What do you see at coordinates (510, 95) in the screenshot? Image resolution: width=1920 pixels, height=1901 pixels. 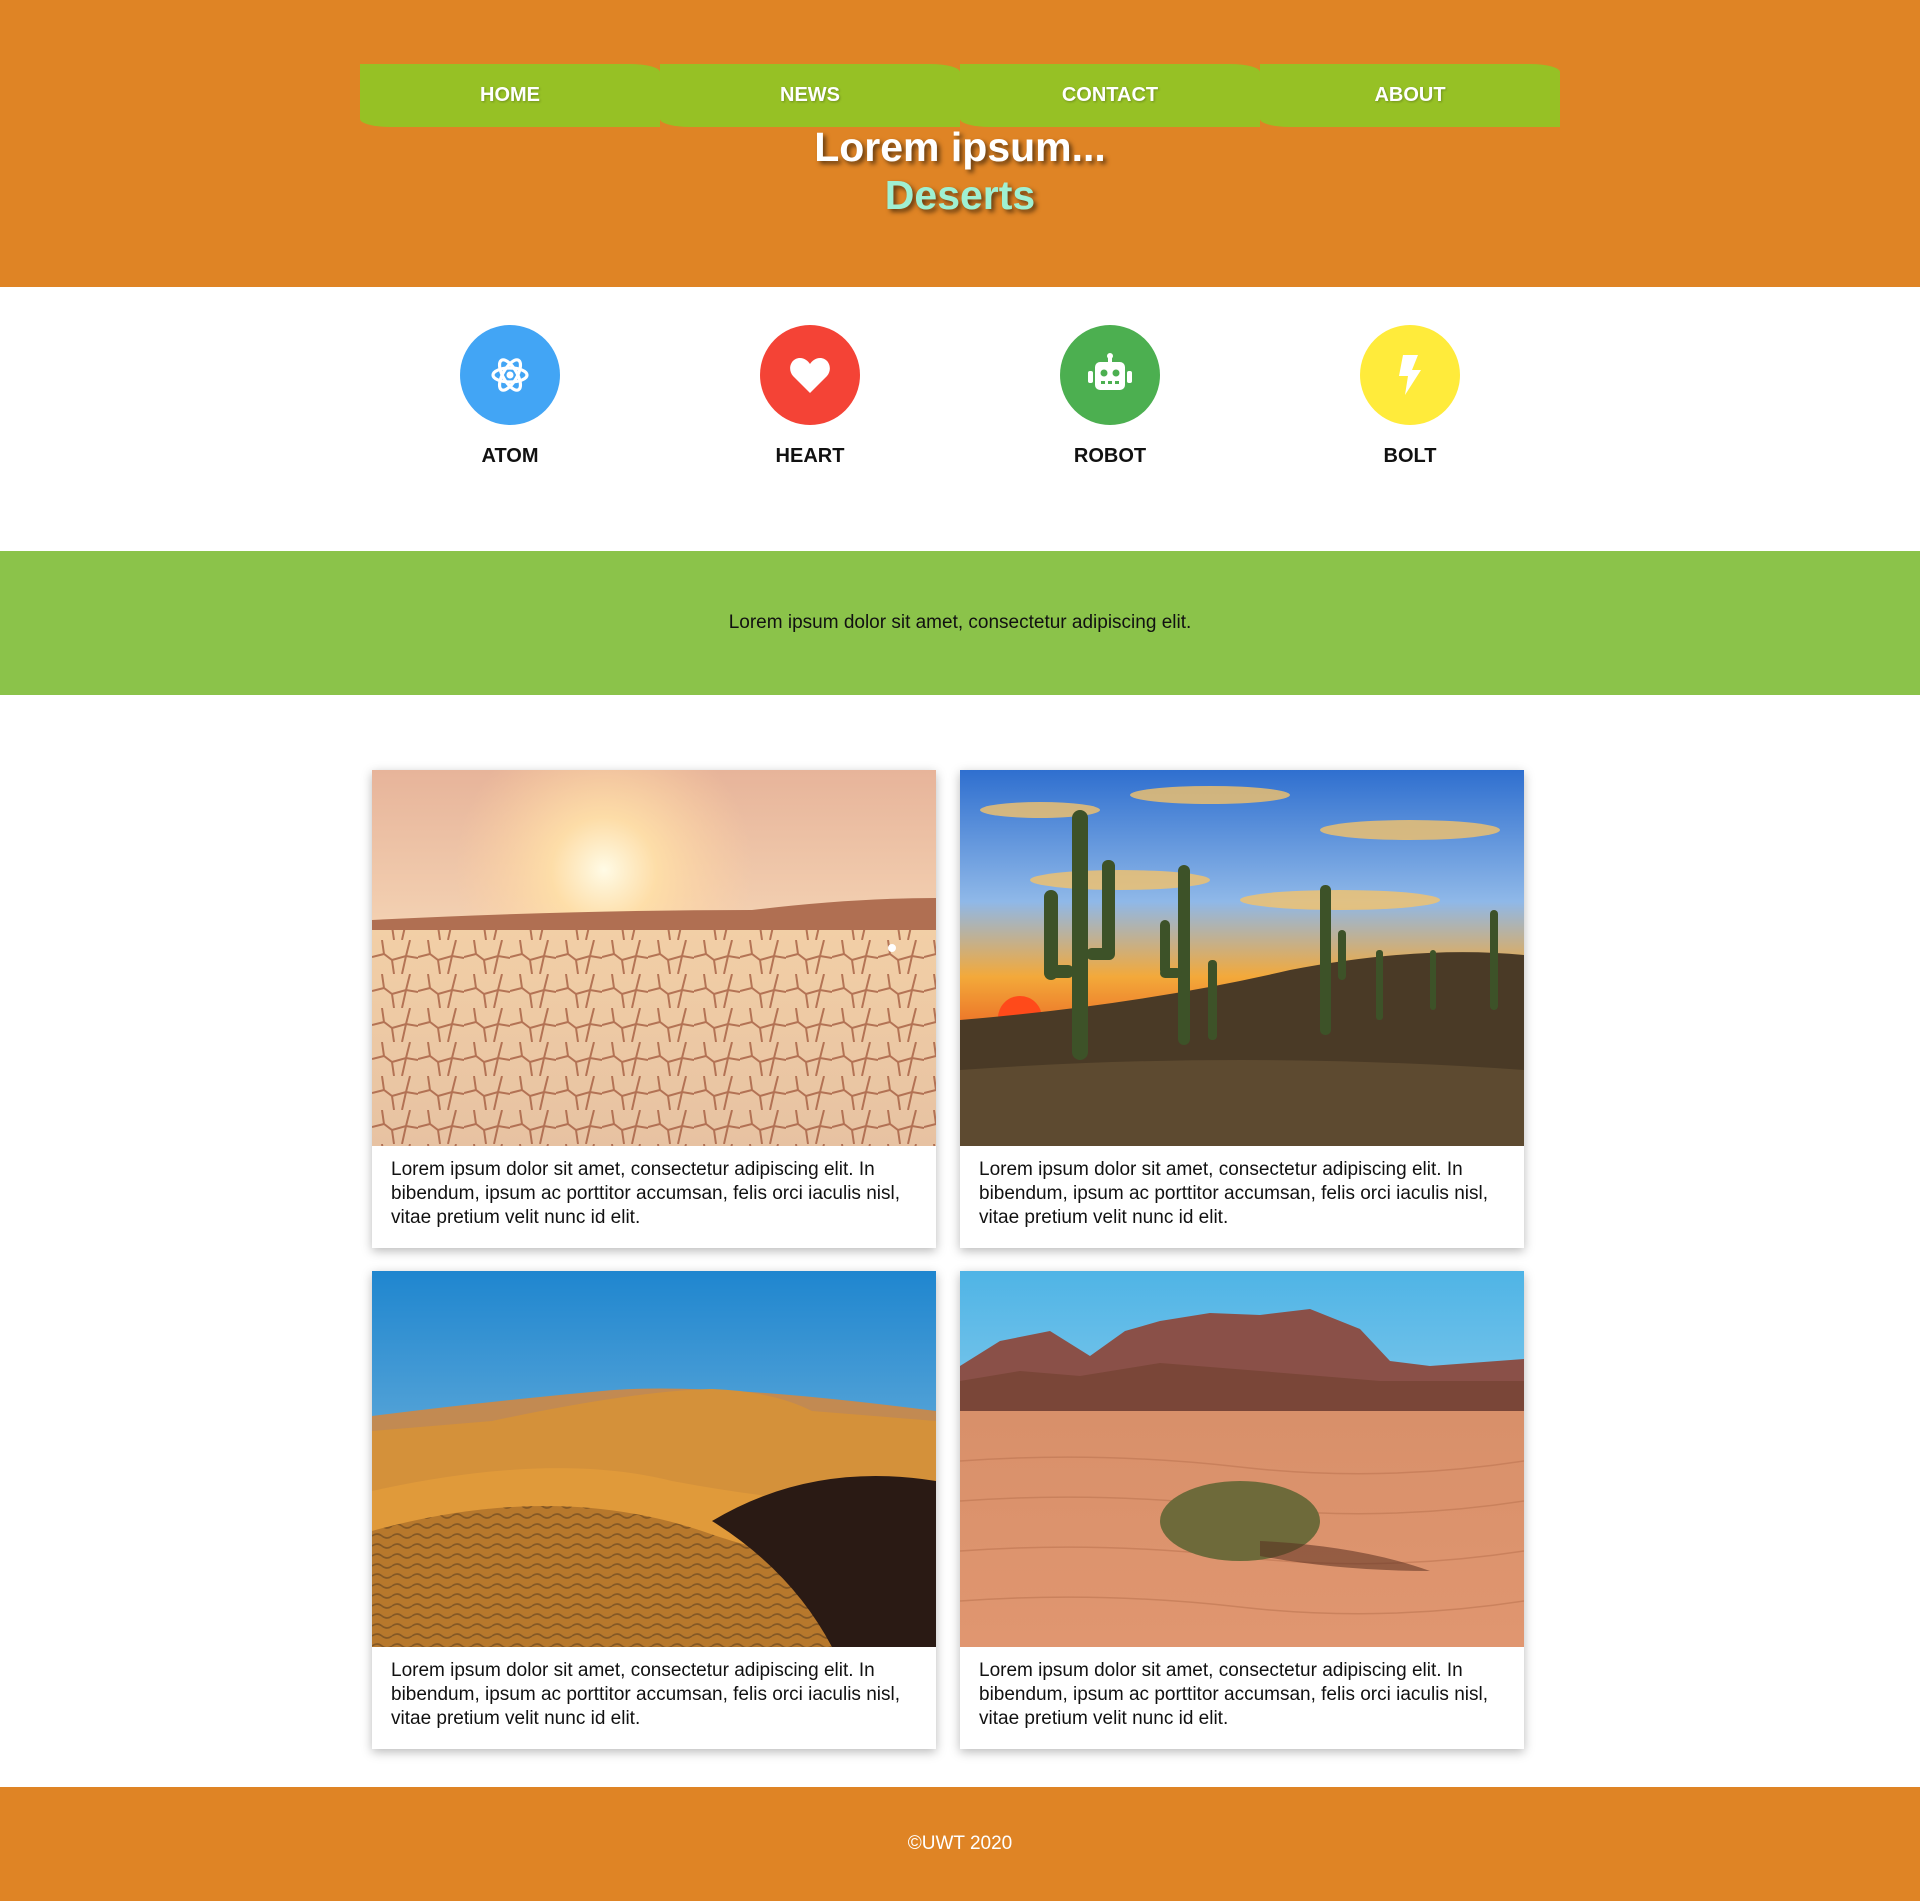 I see `nav-home: HOME` at bounding box center [510, 95].